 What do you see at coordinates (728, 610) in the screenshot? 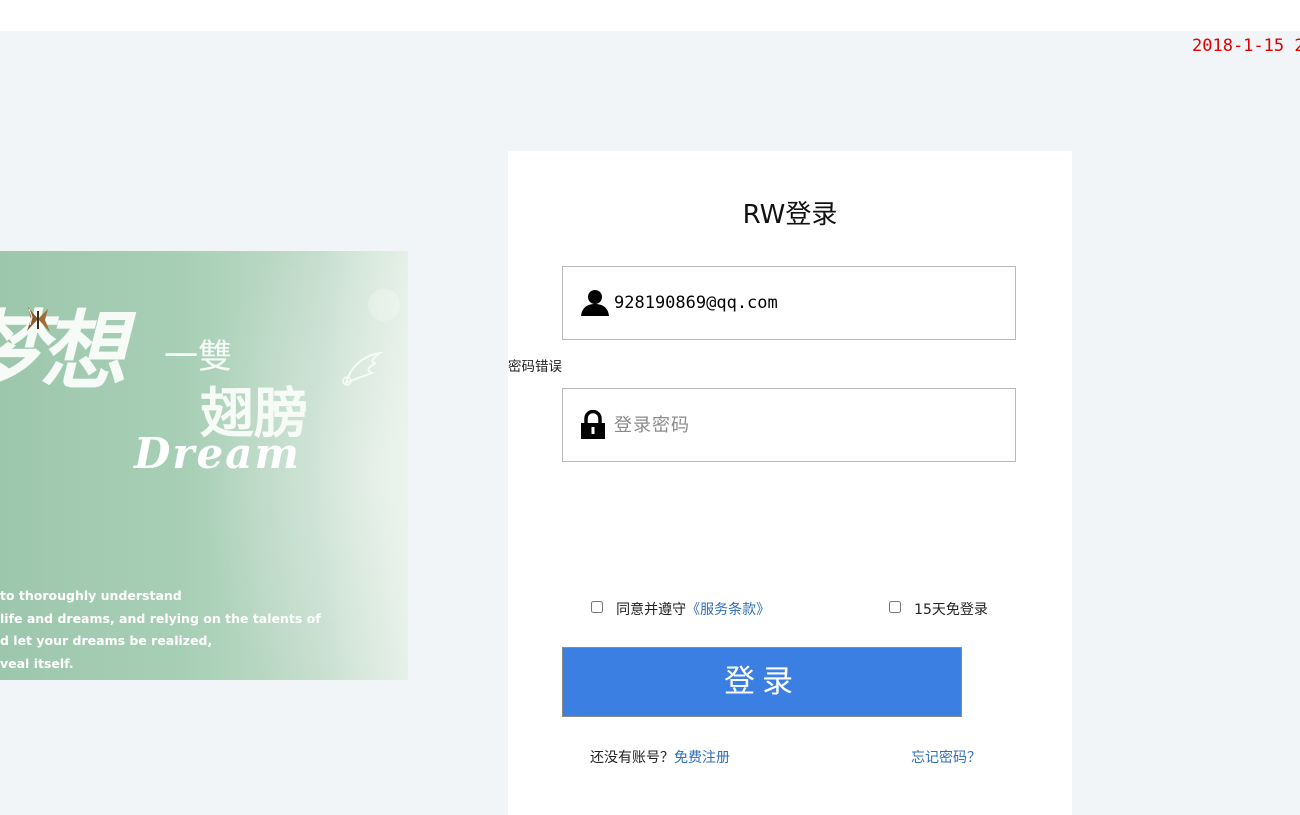
I see `terms-of-service-link: 《服务条款》` at bounding box center [728, 610].